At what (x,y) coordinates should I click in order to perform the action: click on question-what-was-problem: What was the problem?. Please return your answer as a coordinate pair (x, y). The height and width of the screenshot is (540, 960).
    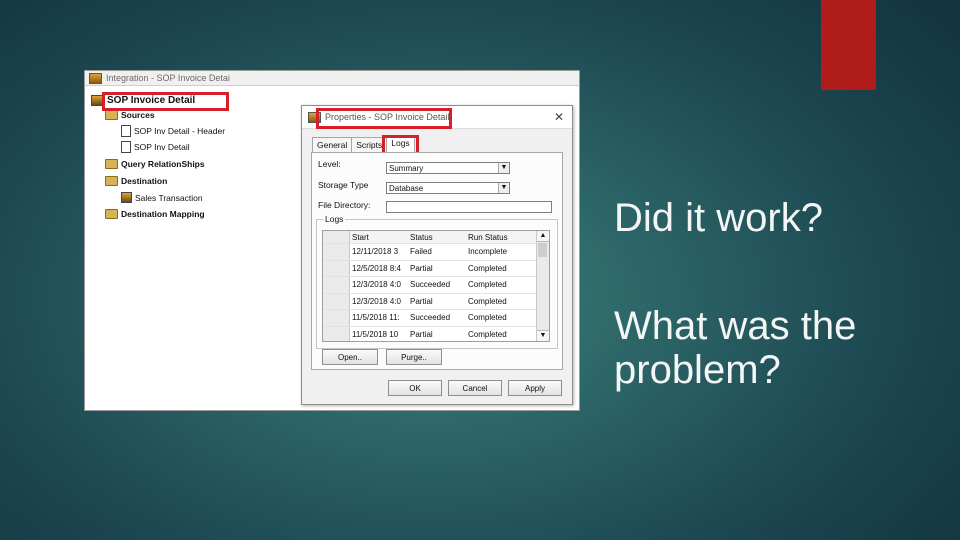
    Looking at the image, I should click on (735, 348).